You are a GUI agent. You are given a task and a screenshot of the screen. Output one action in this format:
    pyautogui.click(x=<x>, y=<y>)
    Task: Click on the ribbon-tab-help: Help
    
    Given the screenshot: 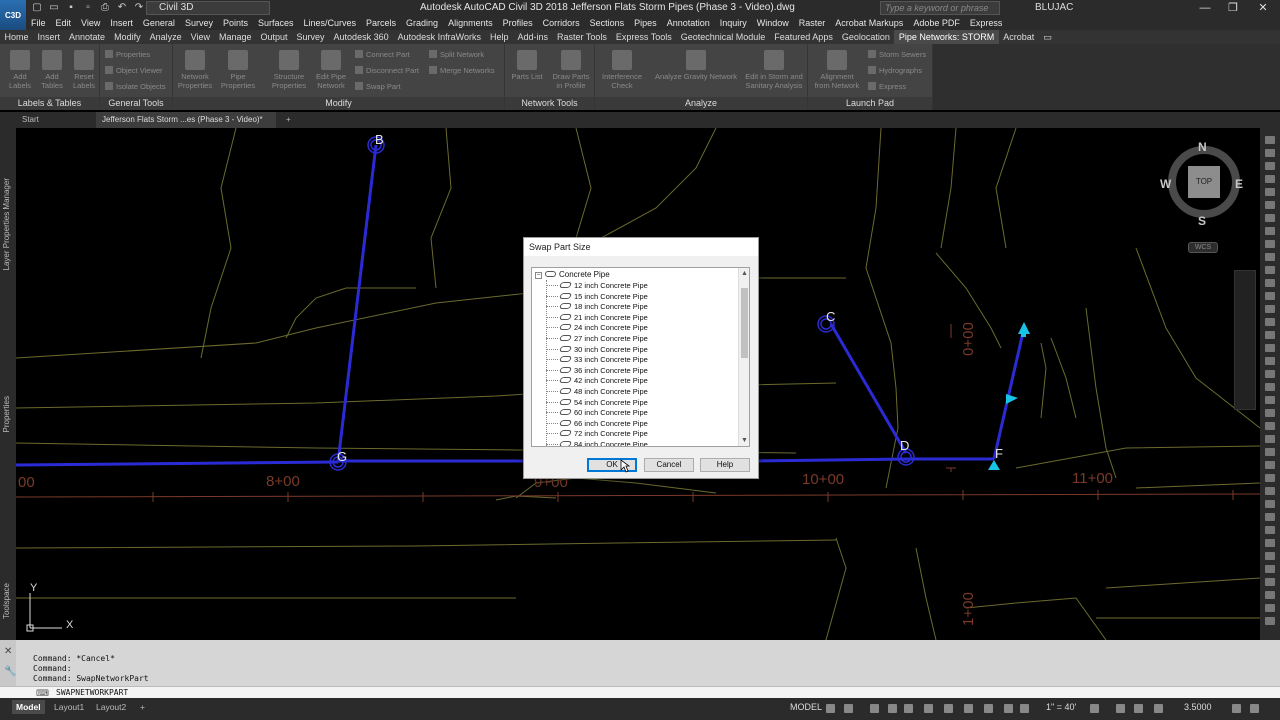 What is the action you would take?
    pyautogui.click(x=499, y=37)
    